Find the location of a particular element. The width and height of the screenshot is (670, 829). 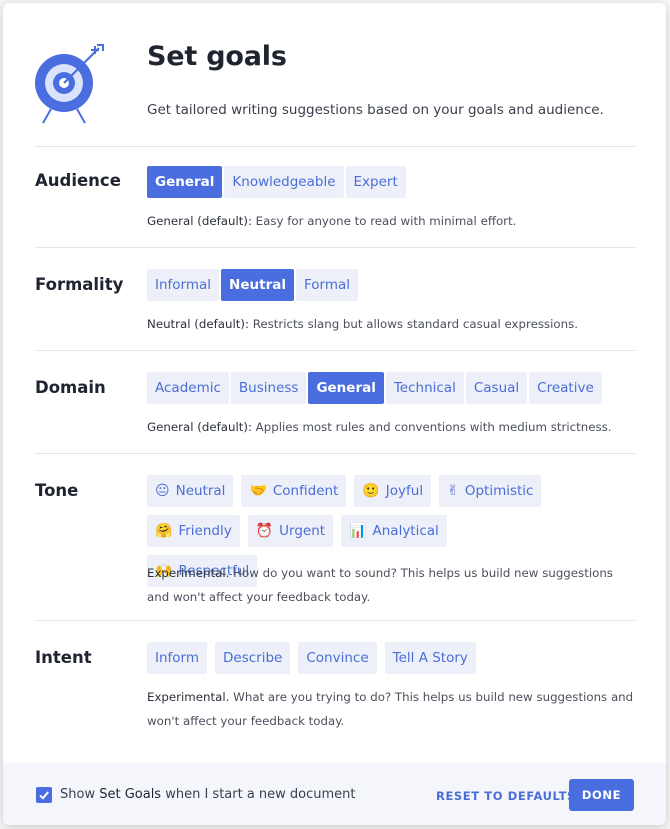

section-label-tone: Tone is located at coordinates (57, 490).